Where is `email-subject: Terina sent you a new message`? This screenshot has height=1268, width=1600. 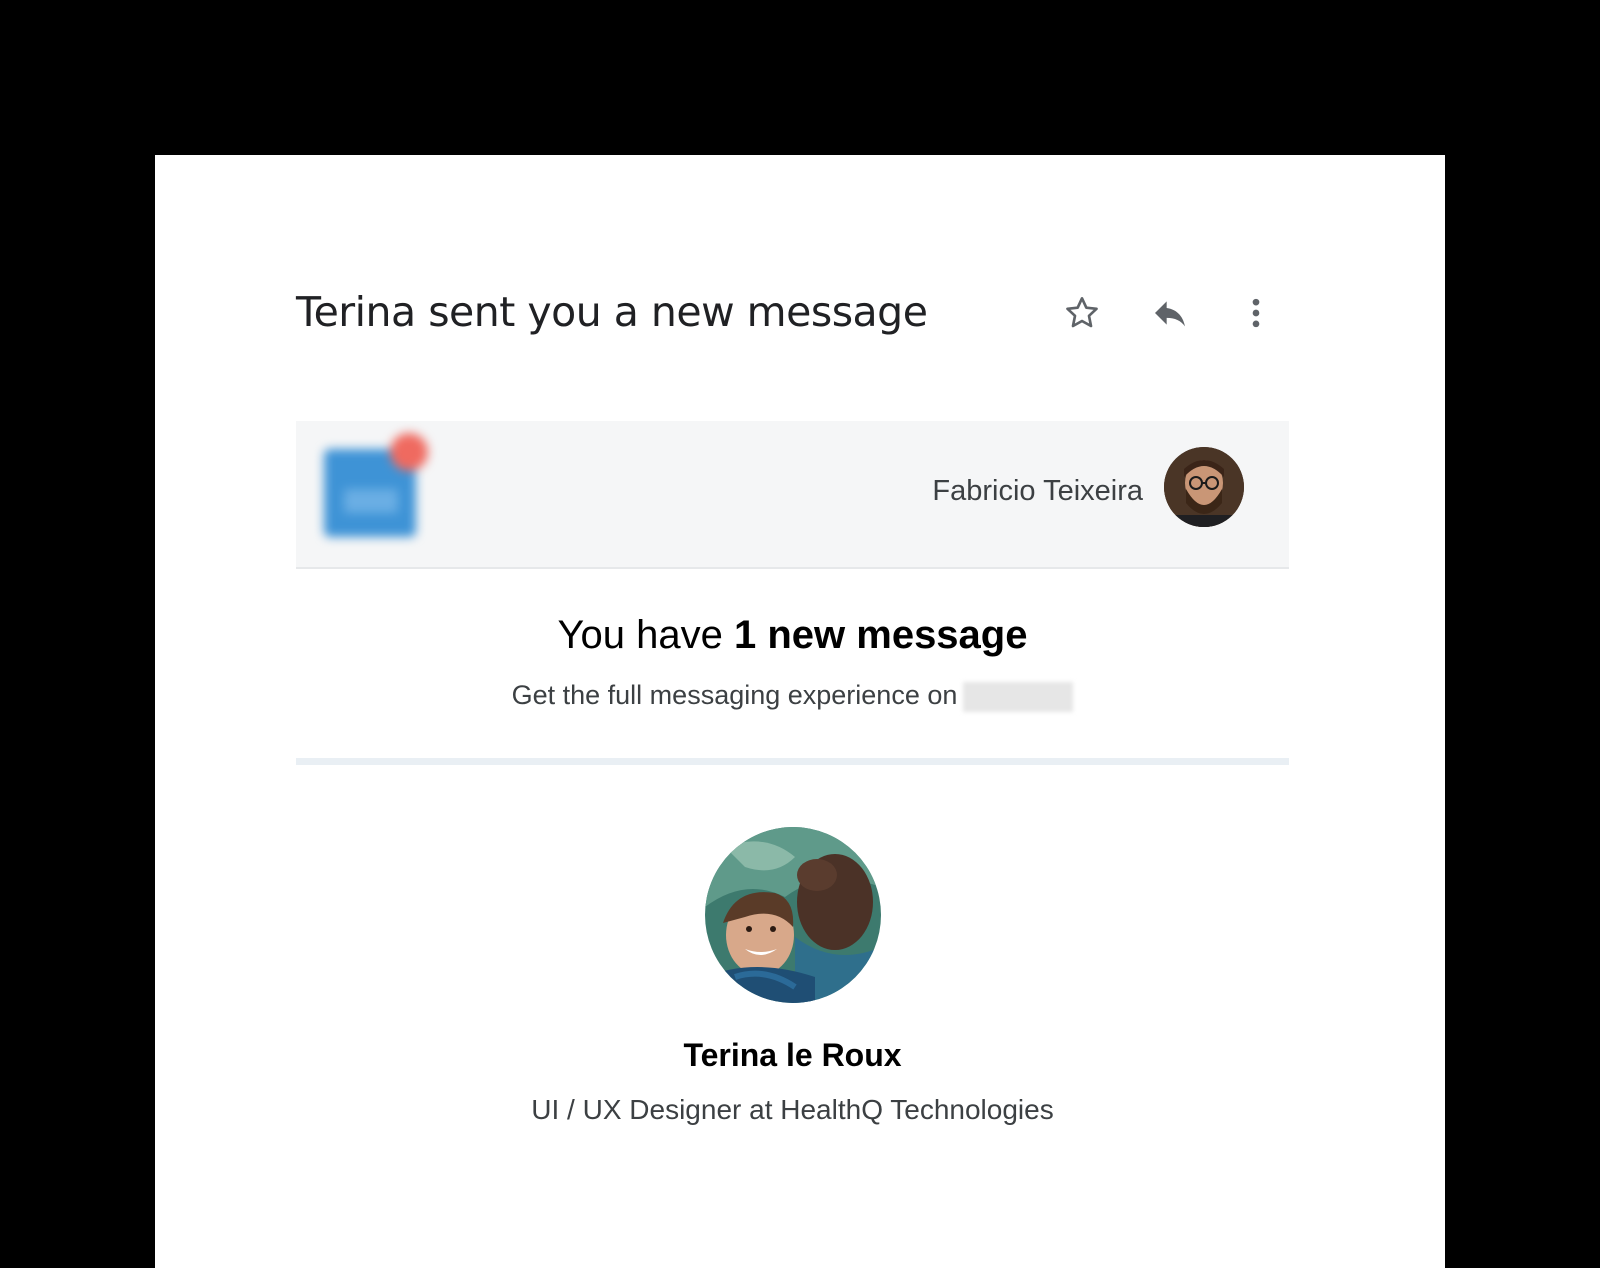 email-subject: Terina sent you a new message is located at coordinates (612, 312).